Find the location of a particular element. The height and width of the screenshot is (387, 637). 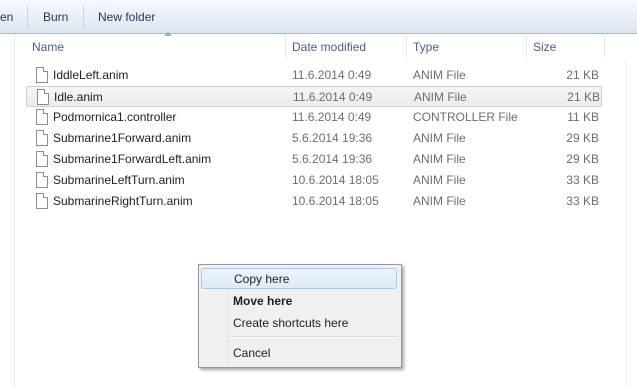

file-row-selected: Idle.anim 11.6.2014 0:49 ANIM File 21 KB is located at coordinates (314, 96).